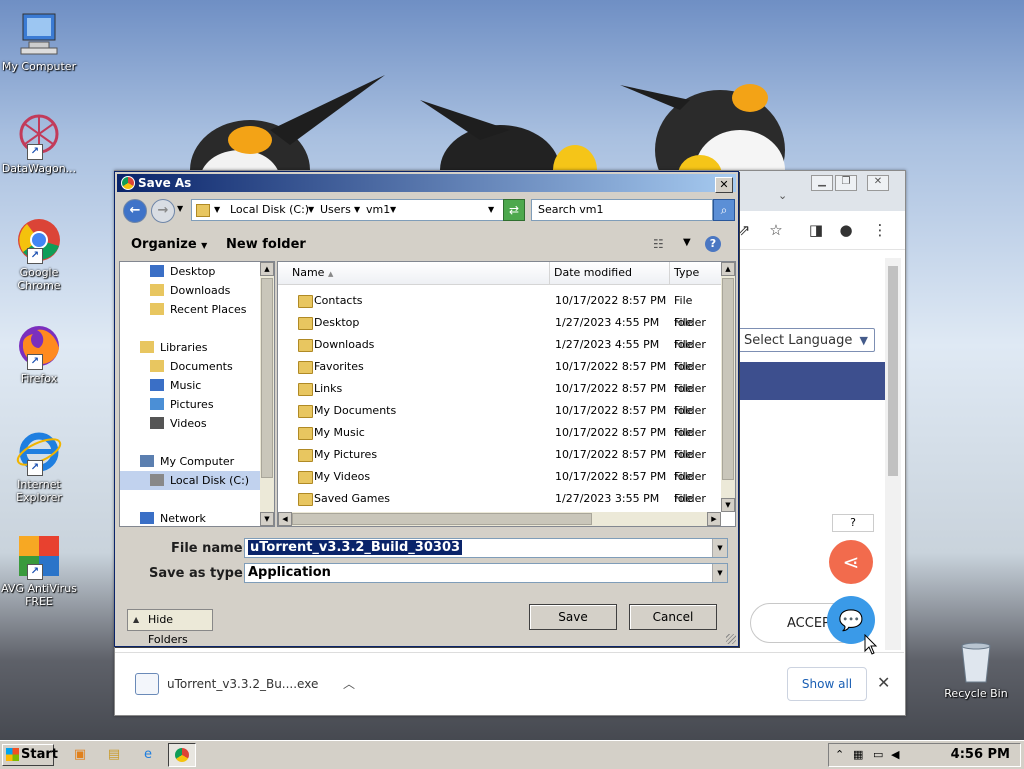  I want to click on taskbar-chrome-button, so click(182, 755).